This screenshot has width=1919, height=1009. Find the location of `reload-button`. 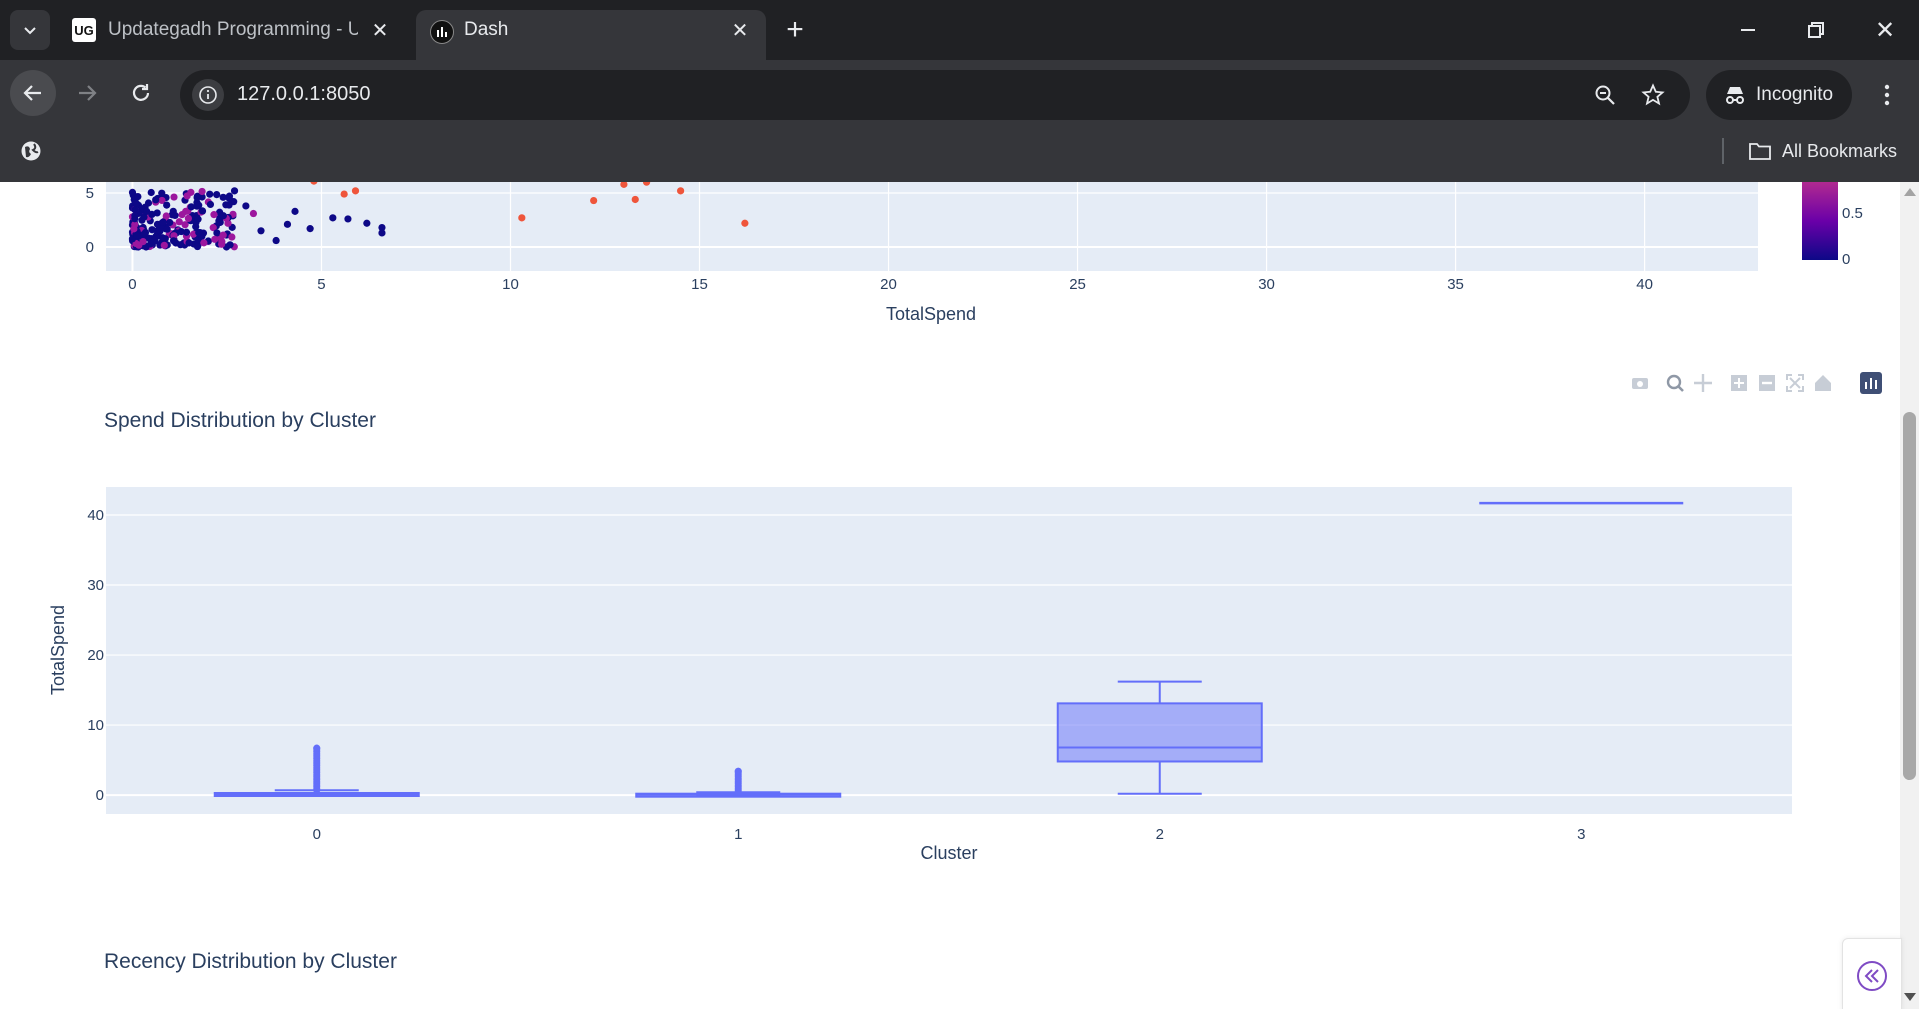

reload-button is located at coordinates (141, 93).